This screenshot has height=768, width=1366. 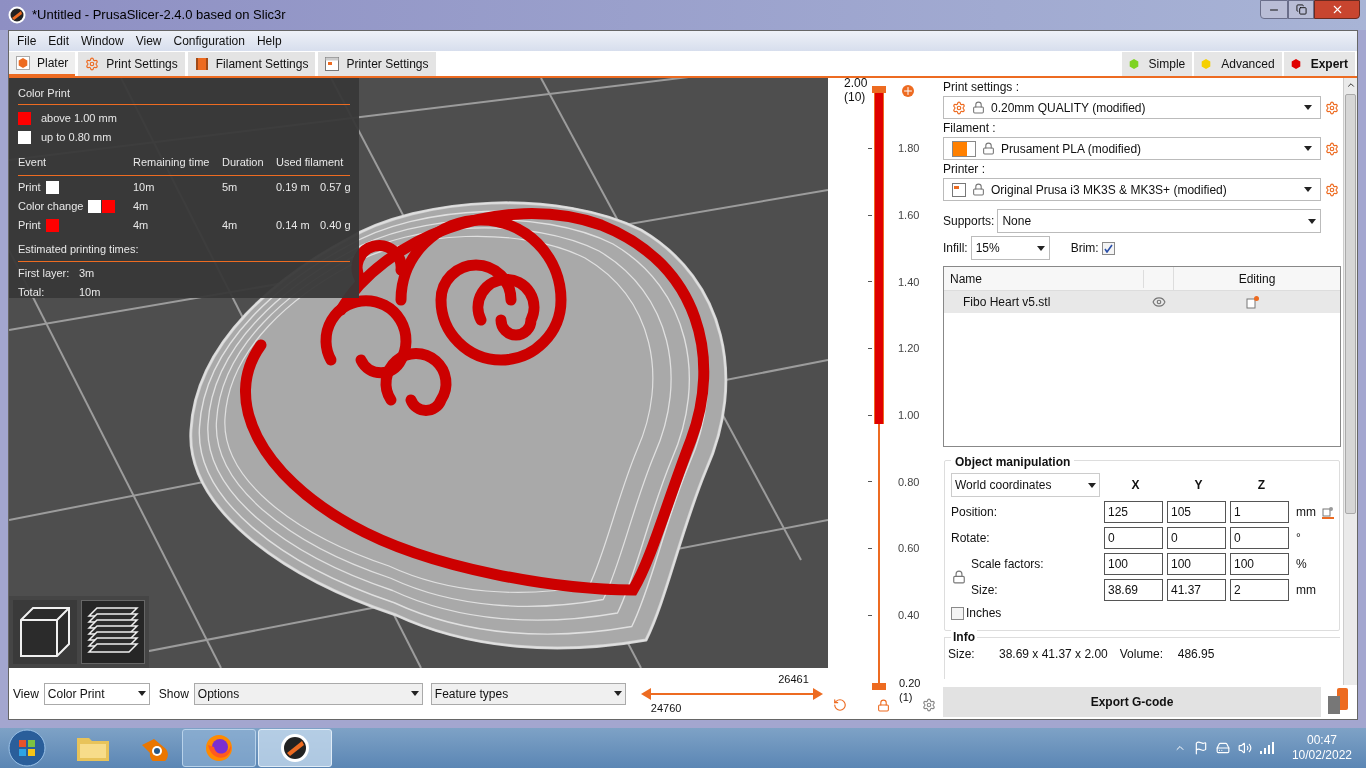 What do you see at coordinates (1298, 538) in the screenshot?
I see `unit-label: °` at bounding box center [1298, 538].